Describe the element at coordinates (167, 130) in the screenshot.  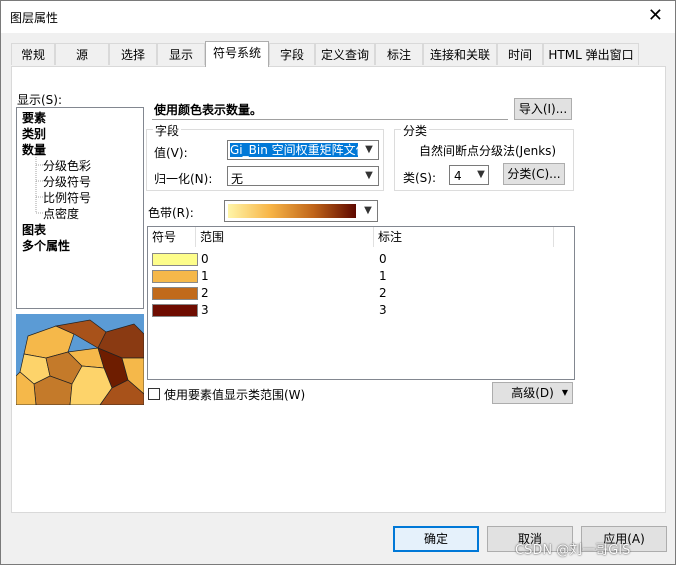
I see `fields-group-label: 字段` at that location.